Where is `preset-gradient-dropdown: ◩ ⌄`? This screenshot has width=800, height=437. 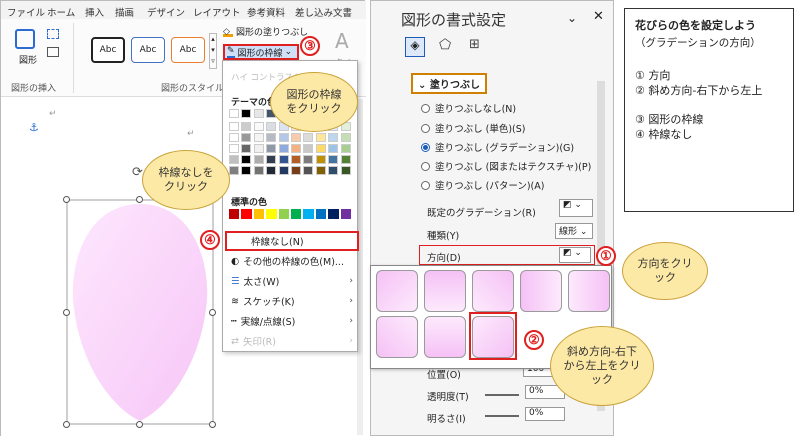
preset-gradient-dropdown: ◩ ⌄ is located at coordinates (576, 208).